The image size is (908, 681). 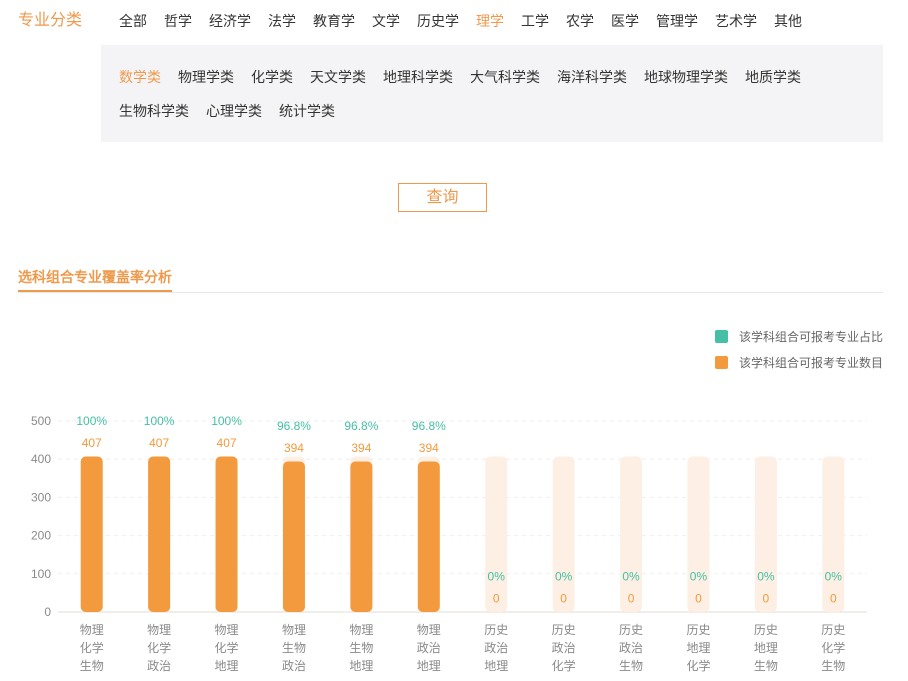 I want to click on subcategory-tab: 大气科学类, so click(x=505, y=77).